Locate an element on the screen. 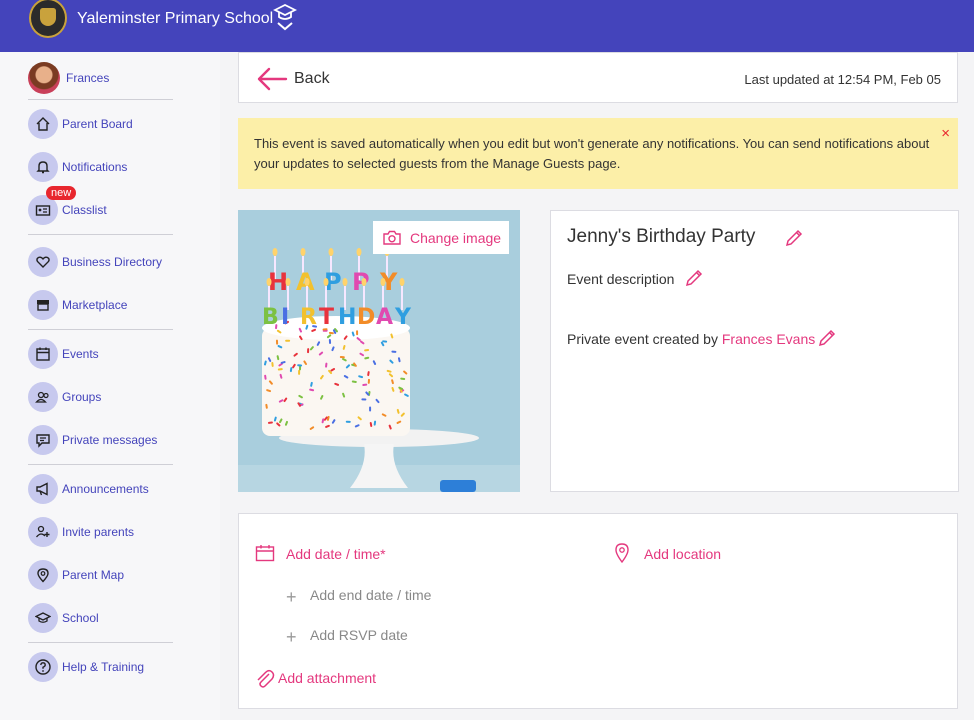  event-title: Jenny's Birthday Party is located at coordinates (661, 236).